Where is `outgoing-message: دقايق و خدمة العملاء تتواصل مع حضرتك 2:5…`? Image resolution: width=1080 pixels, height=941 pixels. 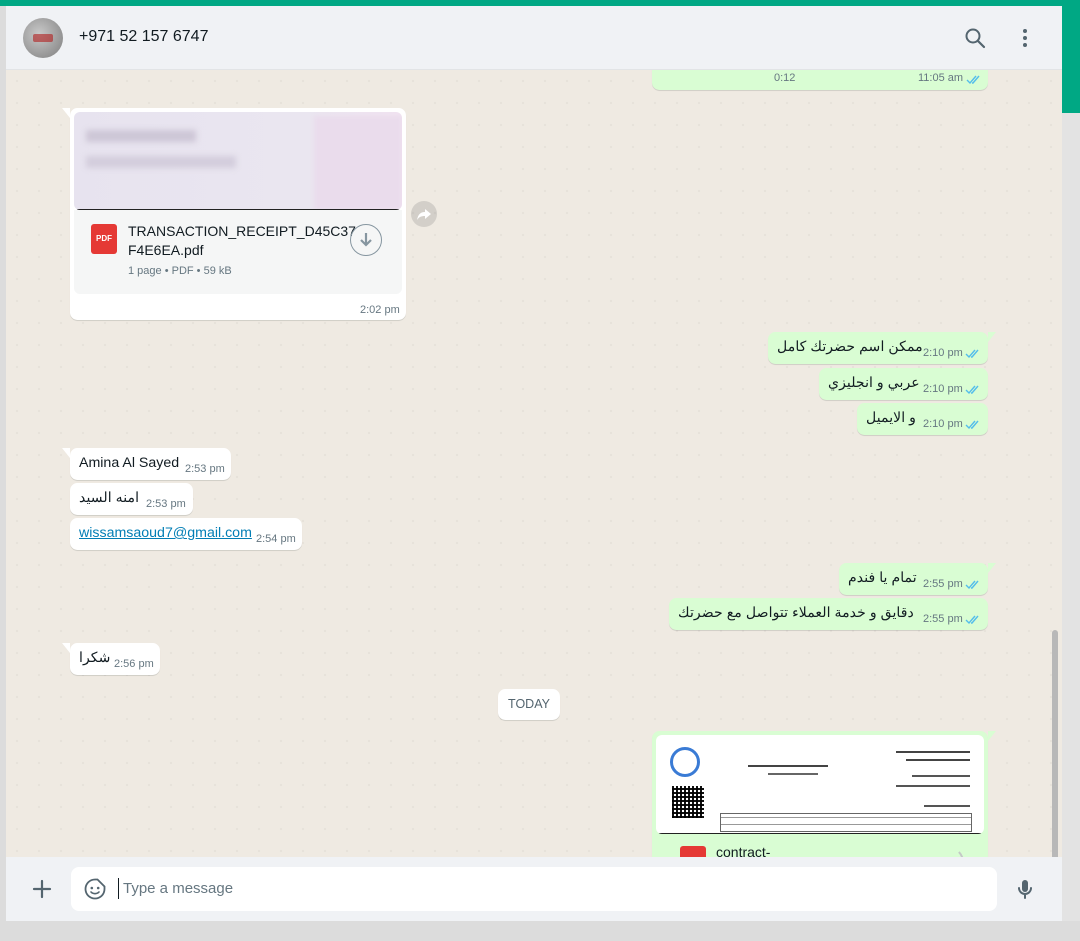 outgoing-message: دقايق و خدمة العملاء تتواصل مع حضرتك 2:5… is located at coordinates (828, 614).